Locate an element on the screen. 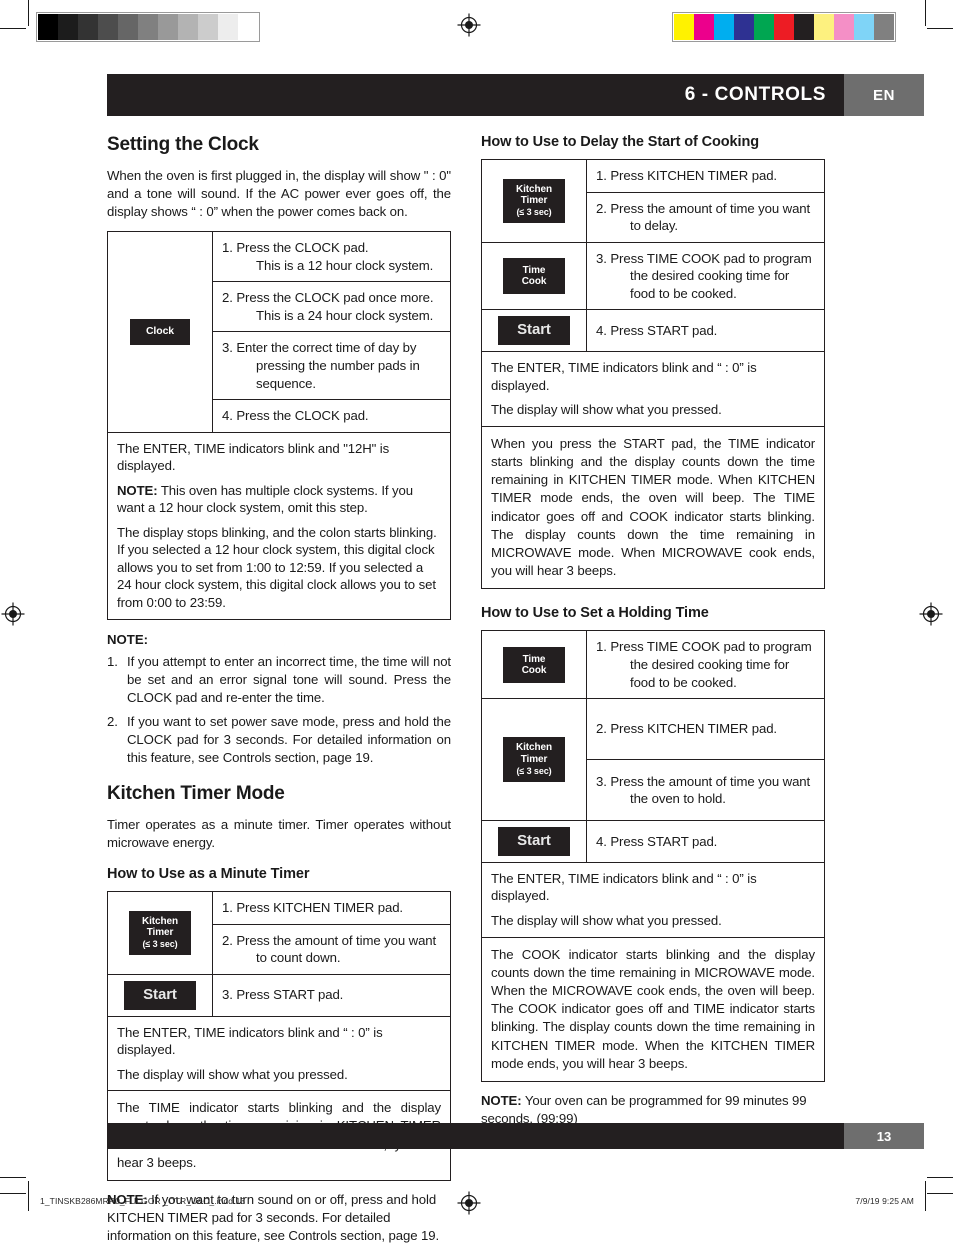 The image size is (954, 1255). subheading-delay-start: How to Use to Delay the Start of Cooking is located at coordinates (620, 142).